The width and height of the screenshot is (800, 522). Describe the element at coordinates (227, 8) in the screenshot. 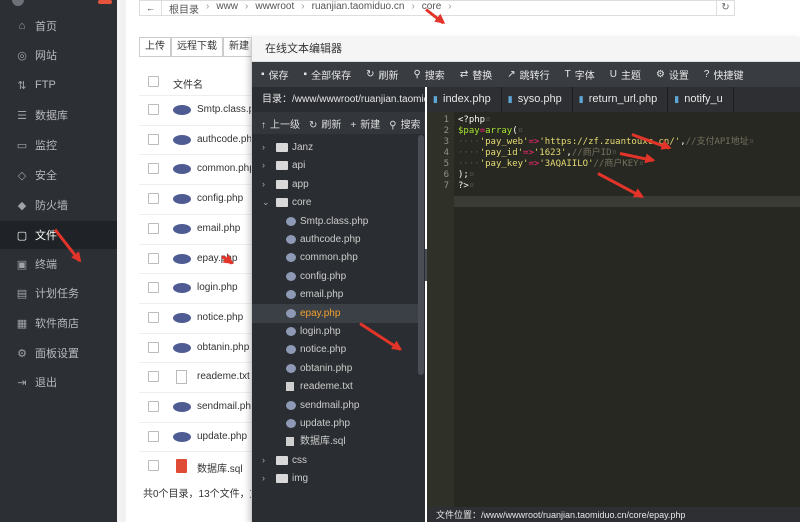

I see `breadcrumb-segment: www` at that location.